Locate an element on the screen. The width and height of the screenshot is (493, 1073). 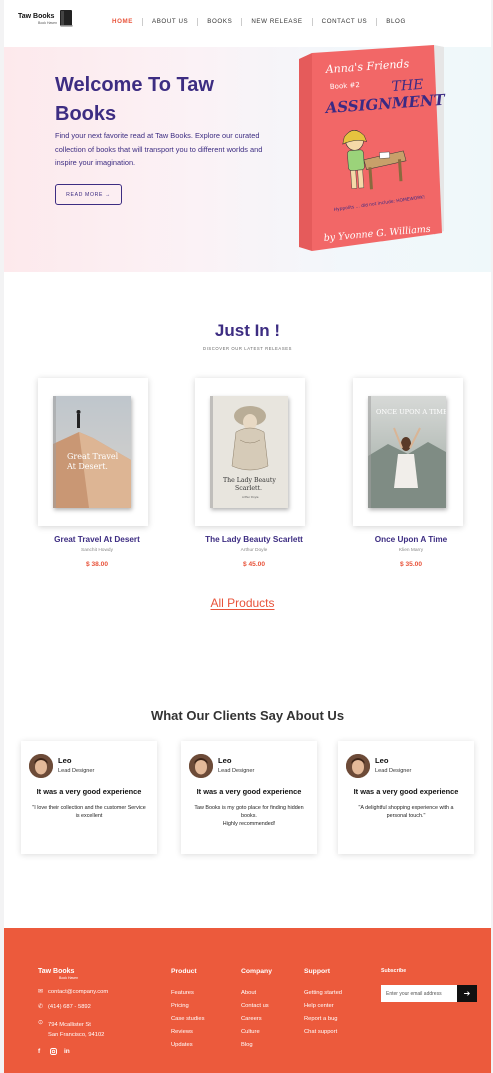
nav-home: HOME is located at coordinates (122, 22).